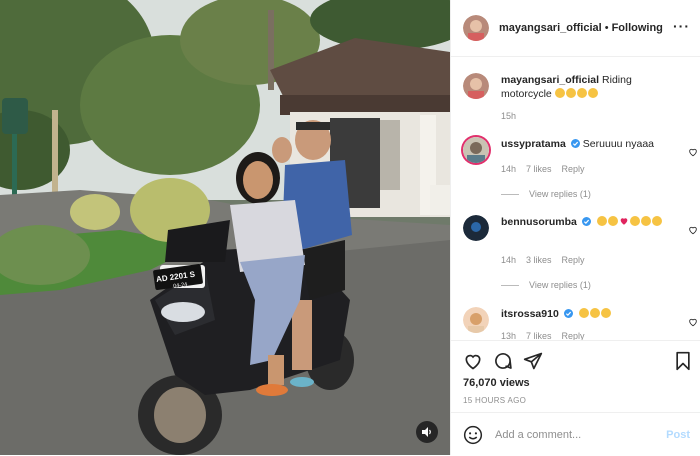  What do you see at coordinates (587, 87) in the screenshot?
I see `caption-text: mayangsari_official Riding motorcycle` at bounding box center [587, 87].